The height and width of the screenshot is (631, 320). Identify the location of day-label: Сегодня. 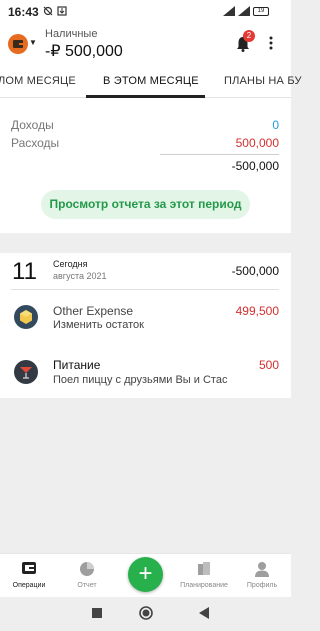
(70, 264).